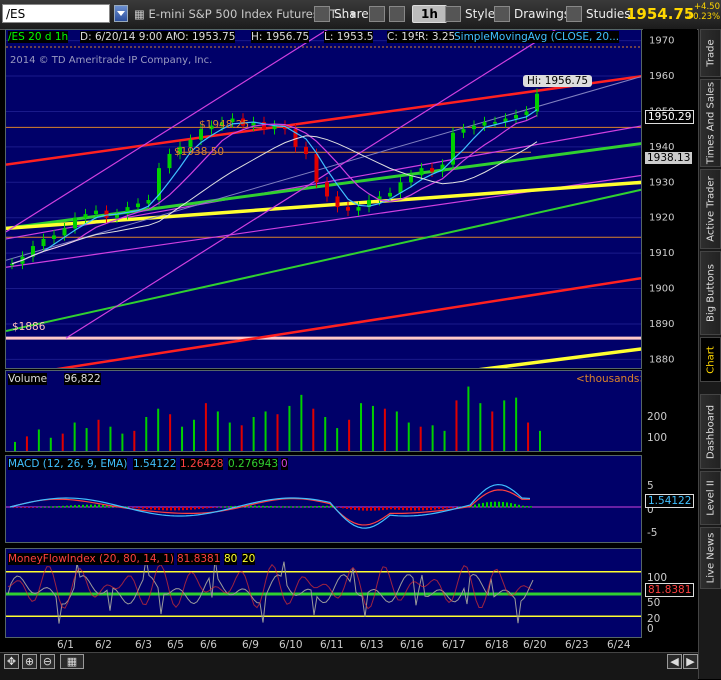  What do you see at coordinates (139, 14) in the screenshot?
I see `grid-icon: ▦` at bounding box center [139, 14].